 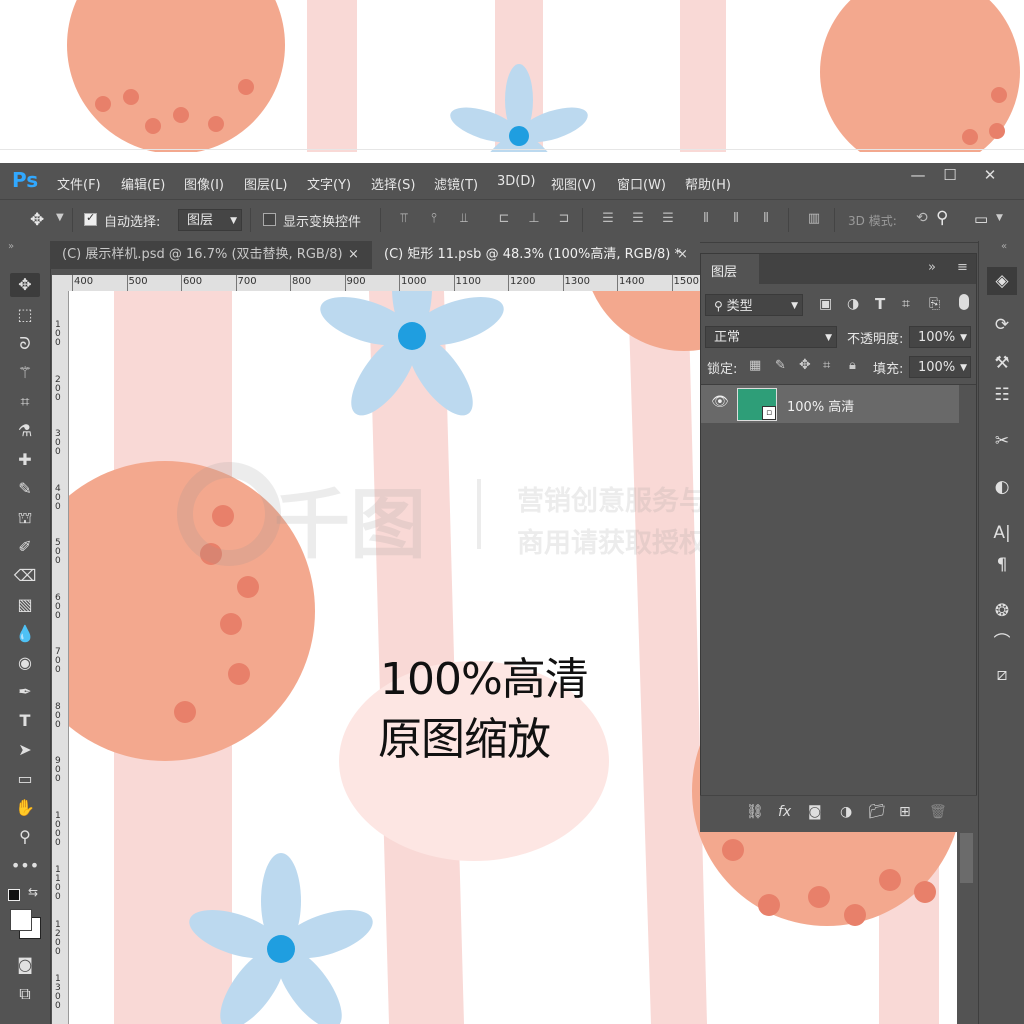 What do you see at coordinates (755, 365) in the screenshot?
I see `lock-transparent-icon: ▦` at bounding box center [755, 365].